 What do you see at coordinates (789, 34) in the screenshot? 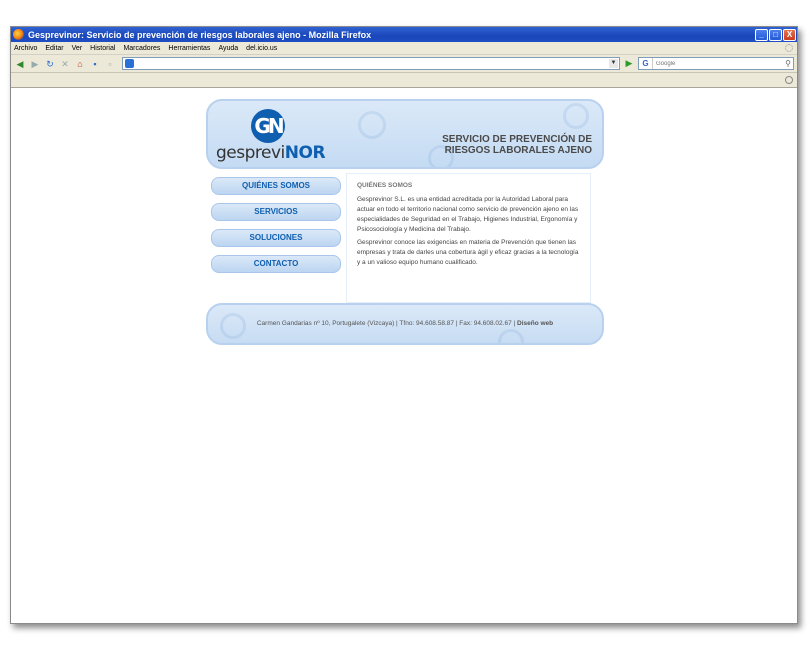
I see `close-button: X` at bounding box center [789, 34].